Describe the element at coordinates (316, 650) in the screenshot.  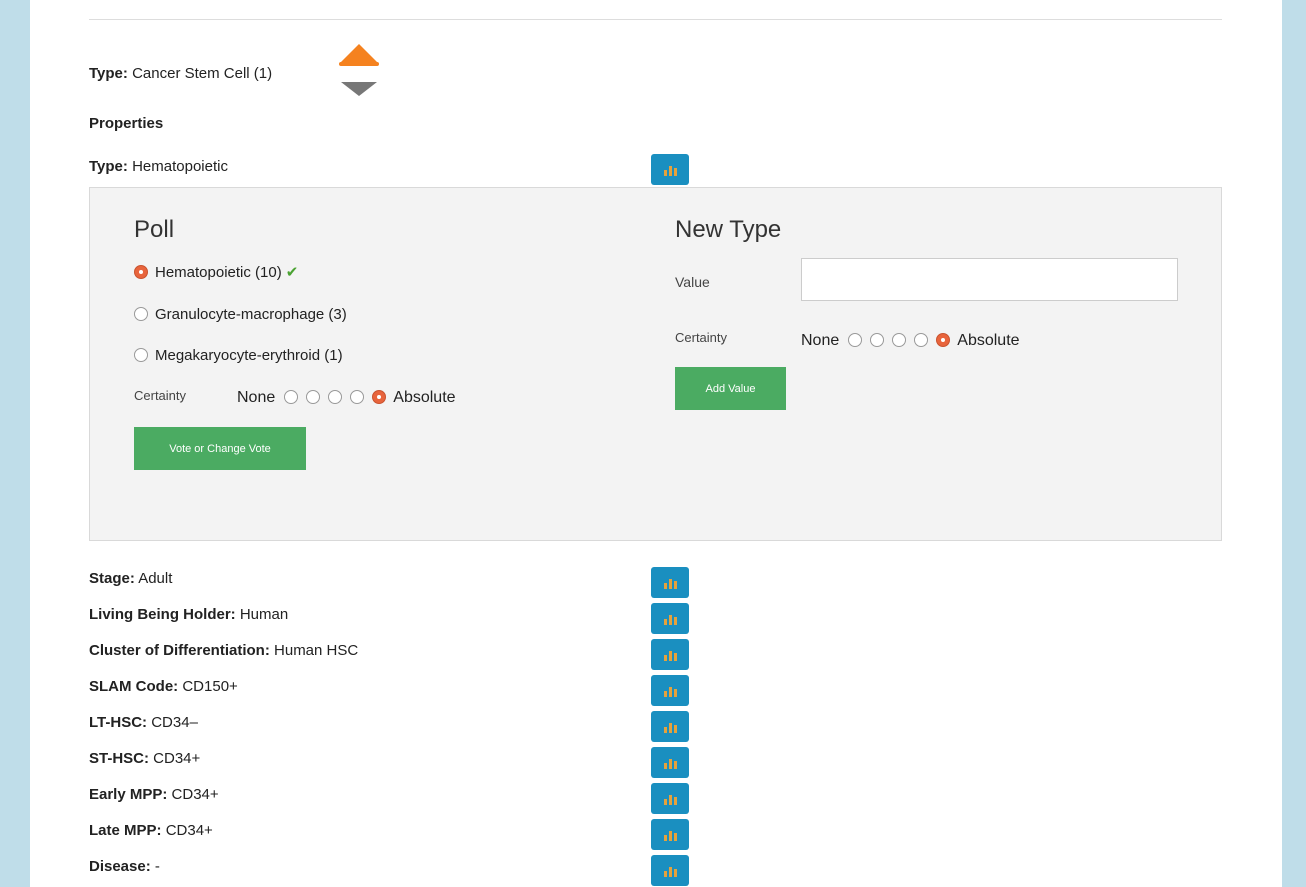
I see `property-value: Human HSC` at that location.